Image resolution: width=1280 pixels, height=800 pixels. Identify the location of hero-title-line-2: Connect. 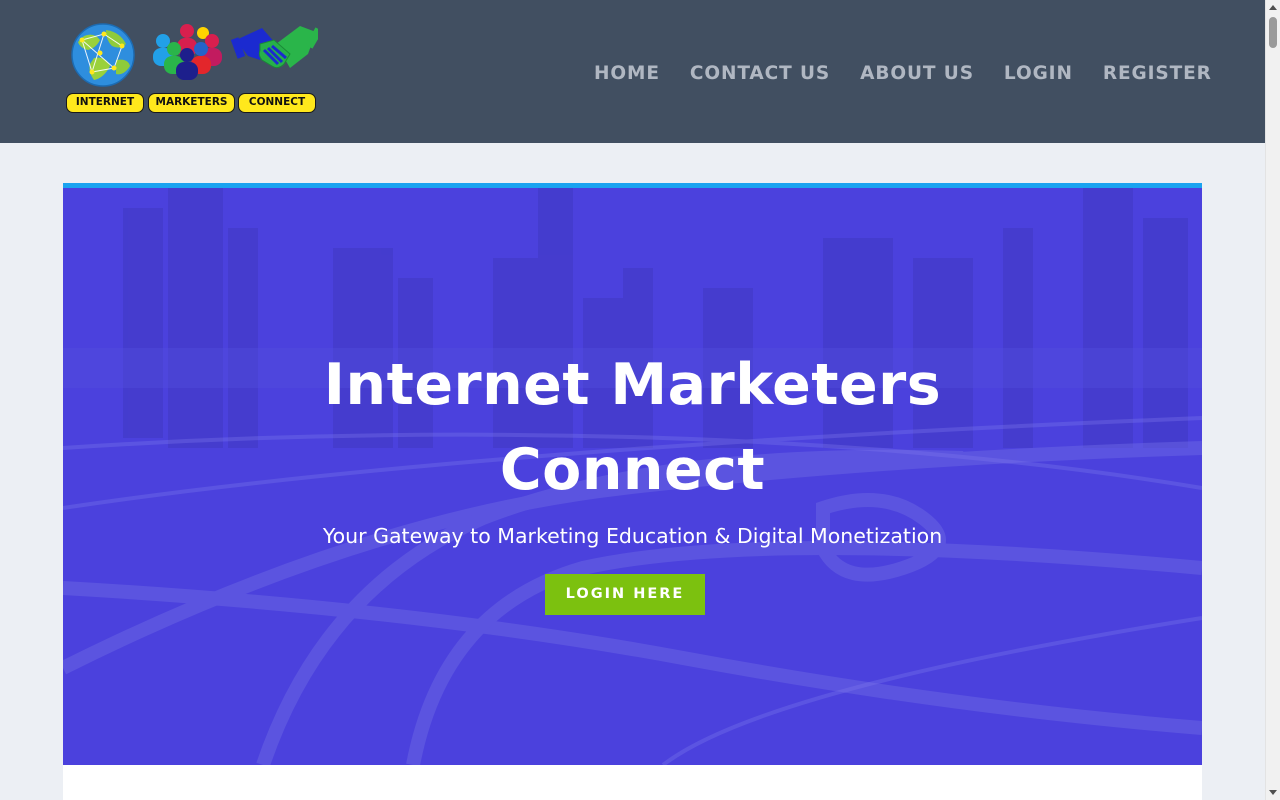
(632, 470).